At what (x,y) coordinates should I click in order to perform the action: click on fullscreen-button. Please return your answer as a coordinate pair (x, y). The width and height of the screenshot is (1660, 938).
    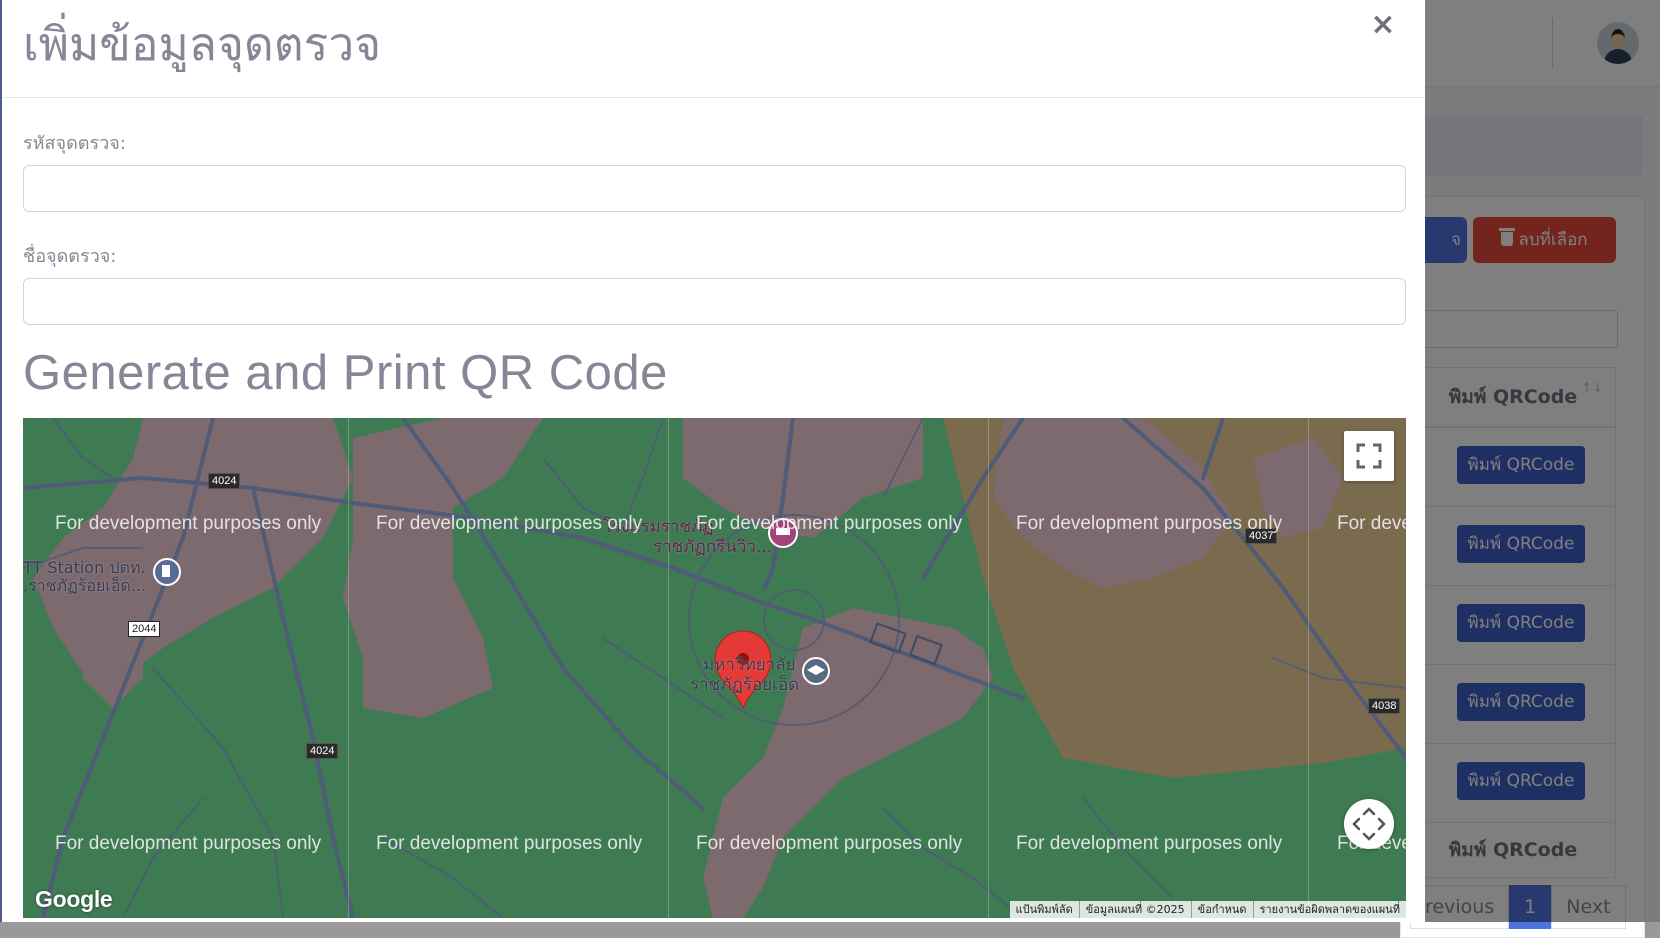
    Looking at the image, I should click on (1369, 456).